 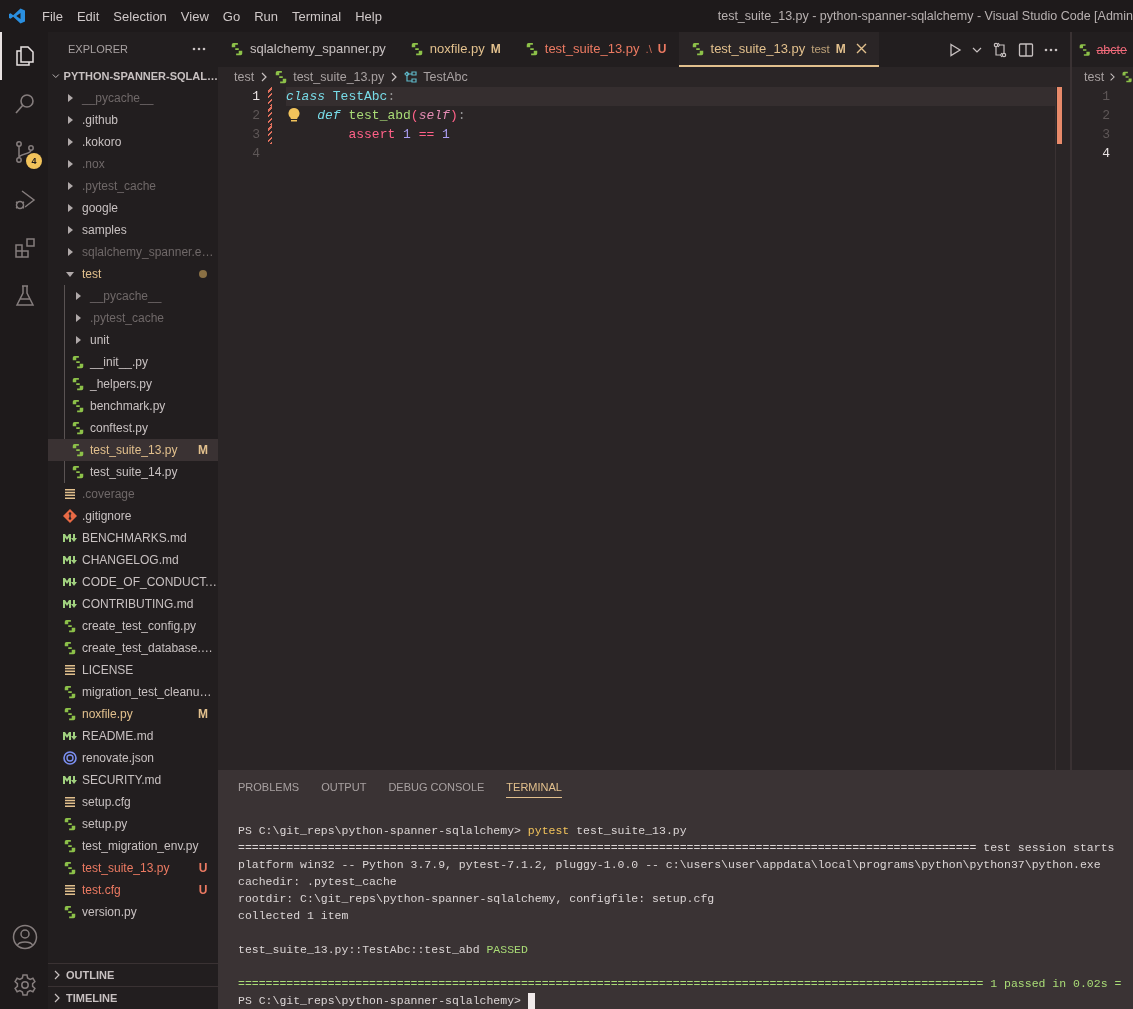 I want to click on tree-item: test_suite_13.py U, so click(x=133, y=868).